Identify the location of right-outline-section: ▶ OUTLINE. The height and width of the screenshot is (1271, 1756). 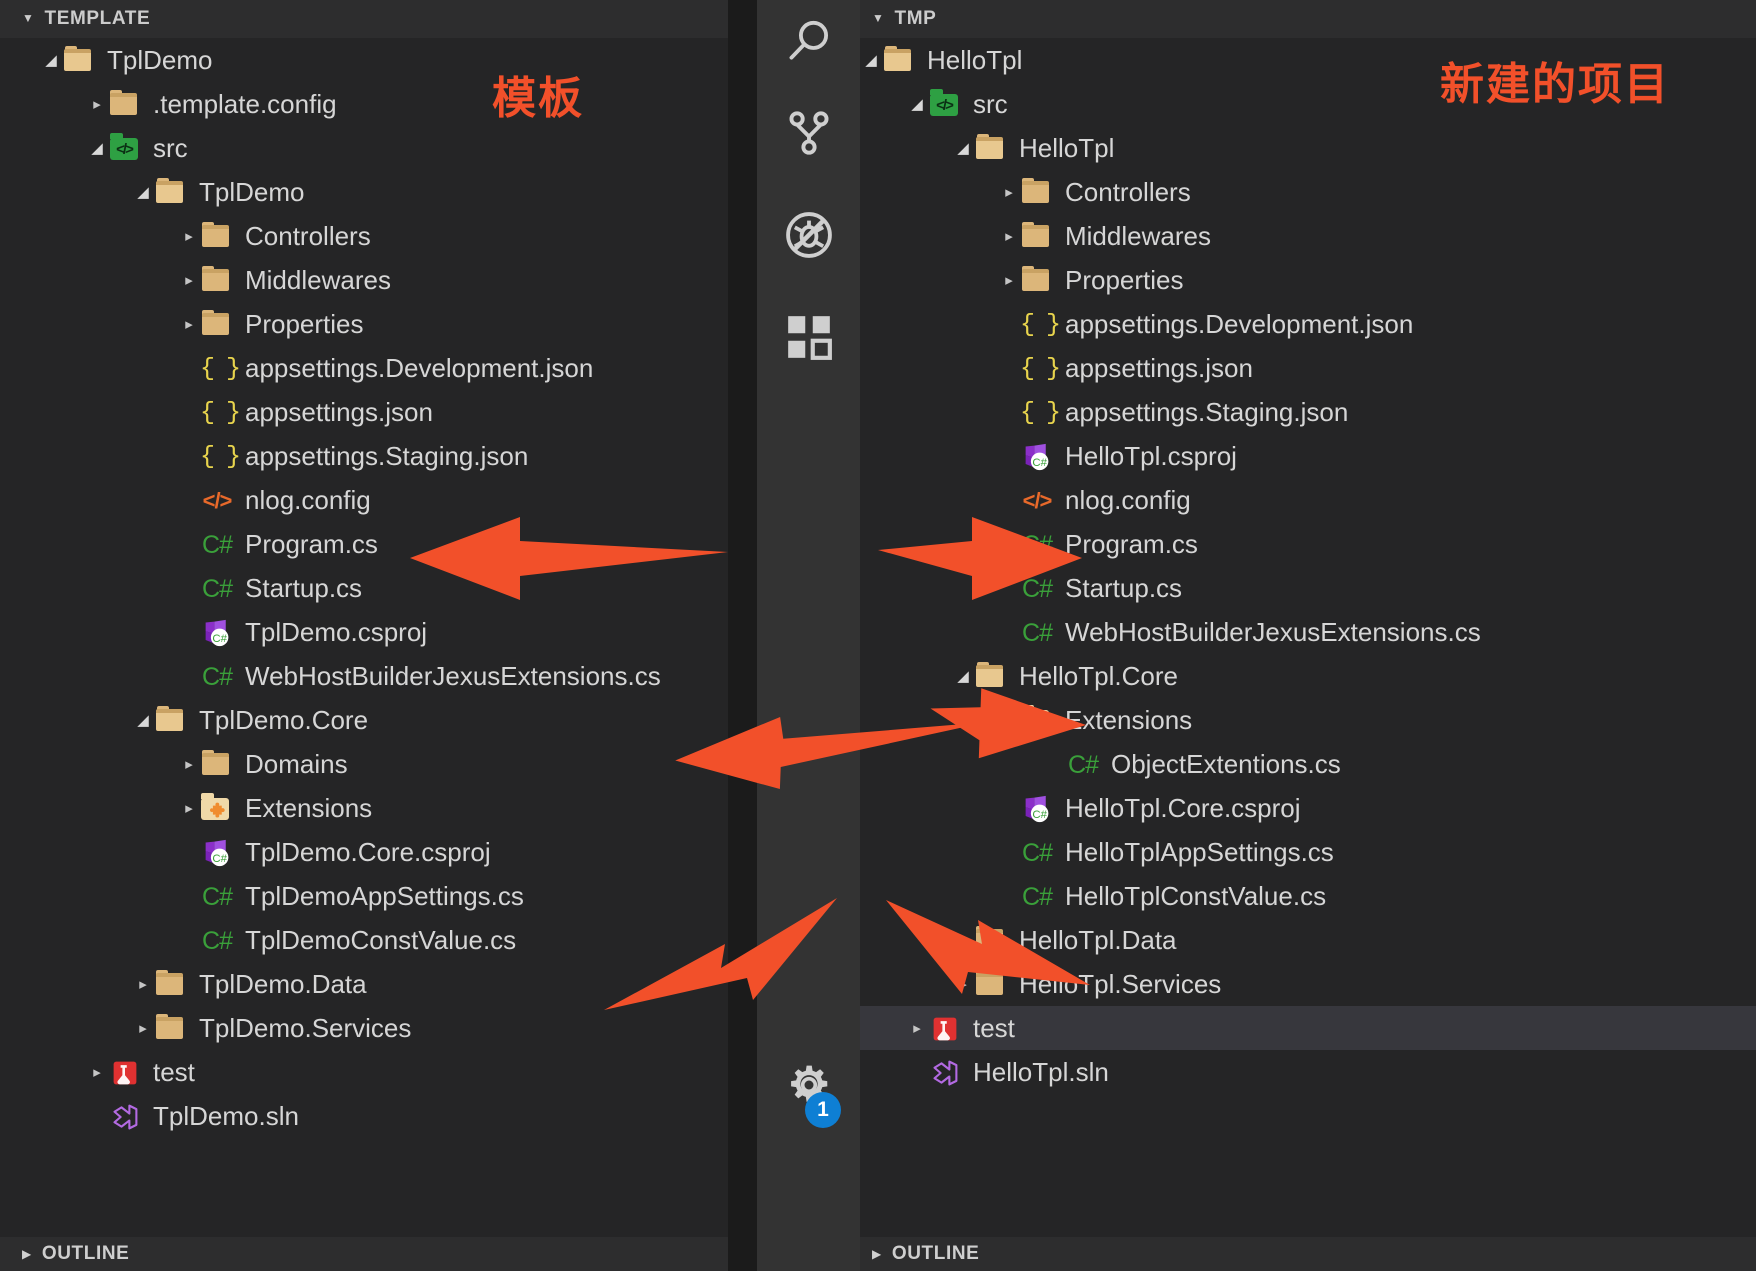
(1308, 1254).